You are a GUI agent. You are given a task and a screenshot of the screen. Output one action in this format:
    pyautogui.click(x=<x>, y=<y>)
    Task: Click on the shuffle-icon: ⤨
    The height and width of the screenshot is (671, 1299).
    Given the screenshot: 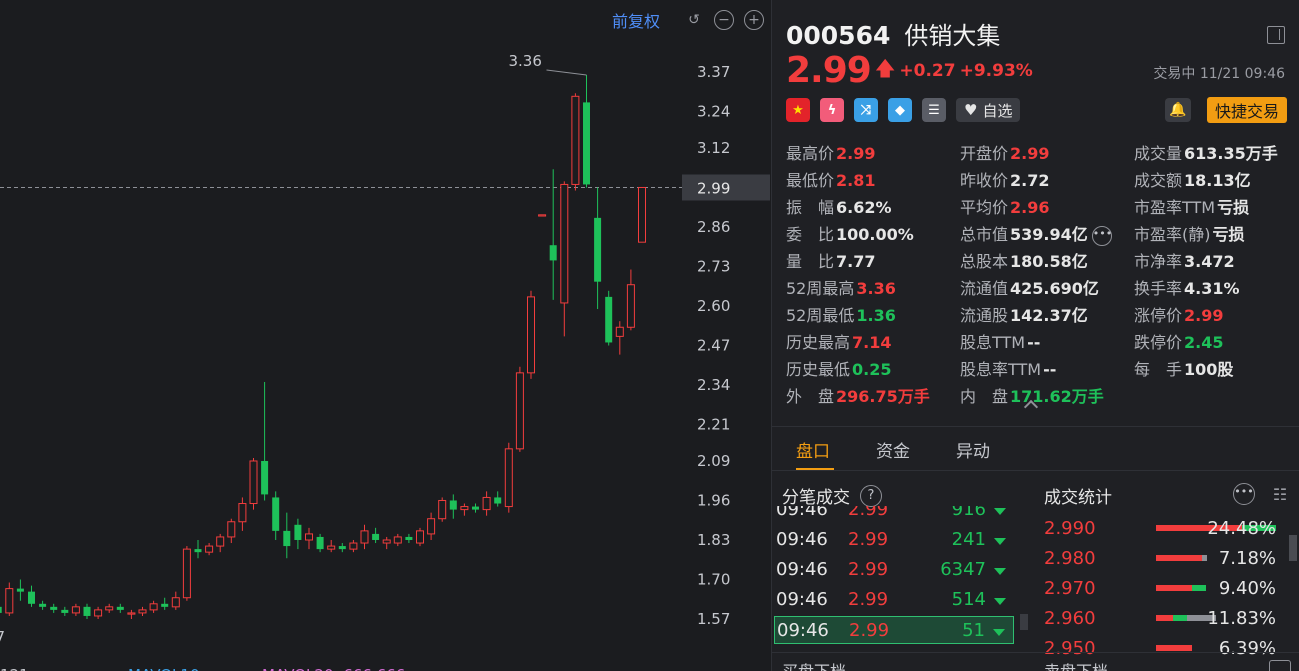 What is the action you would take?
    pyautogui.click(x=866, y=110)
    